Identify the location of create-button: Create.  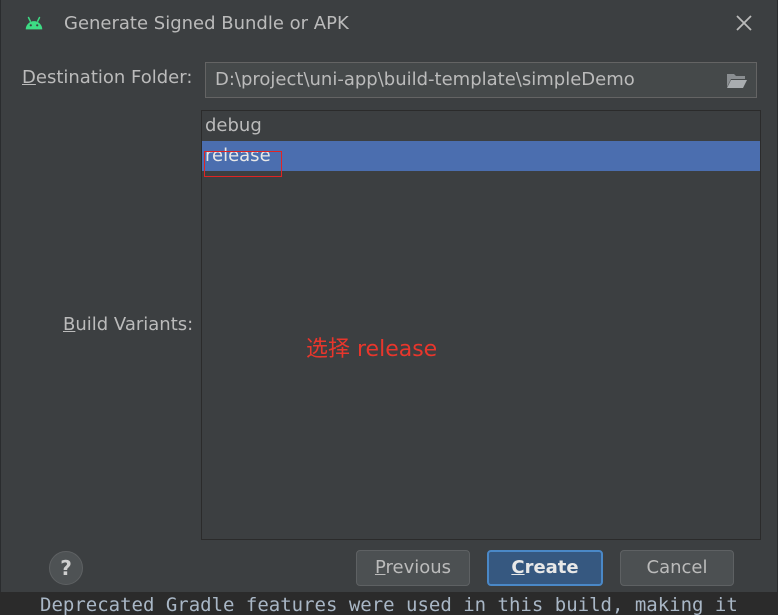
(545, 568).